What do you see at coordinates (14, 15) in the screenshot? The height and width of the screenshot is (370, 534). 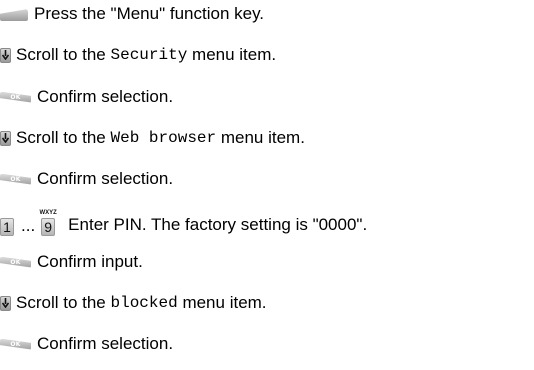 I see `menu-key-icon` at bounding box center [14, 15].